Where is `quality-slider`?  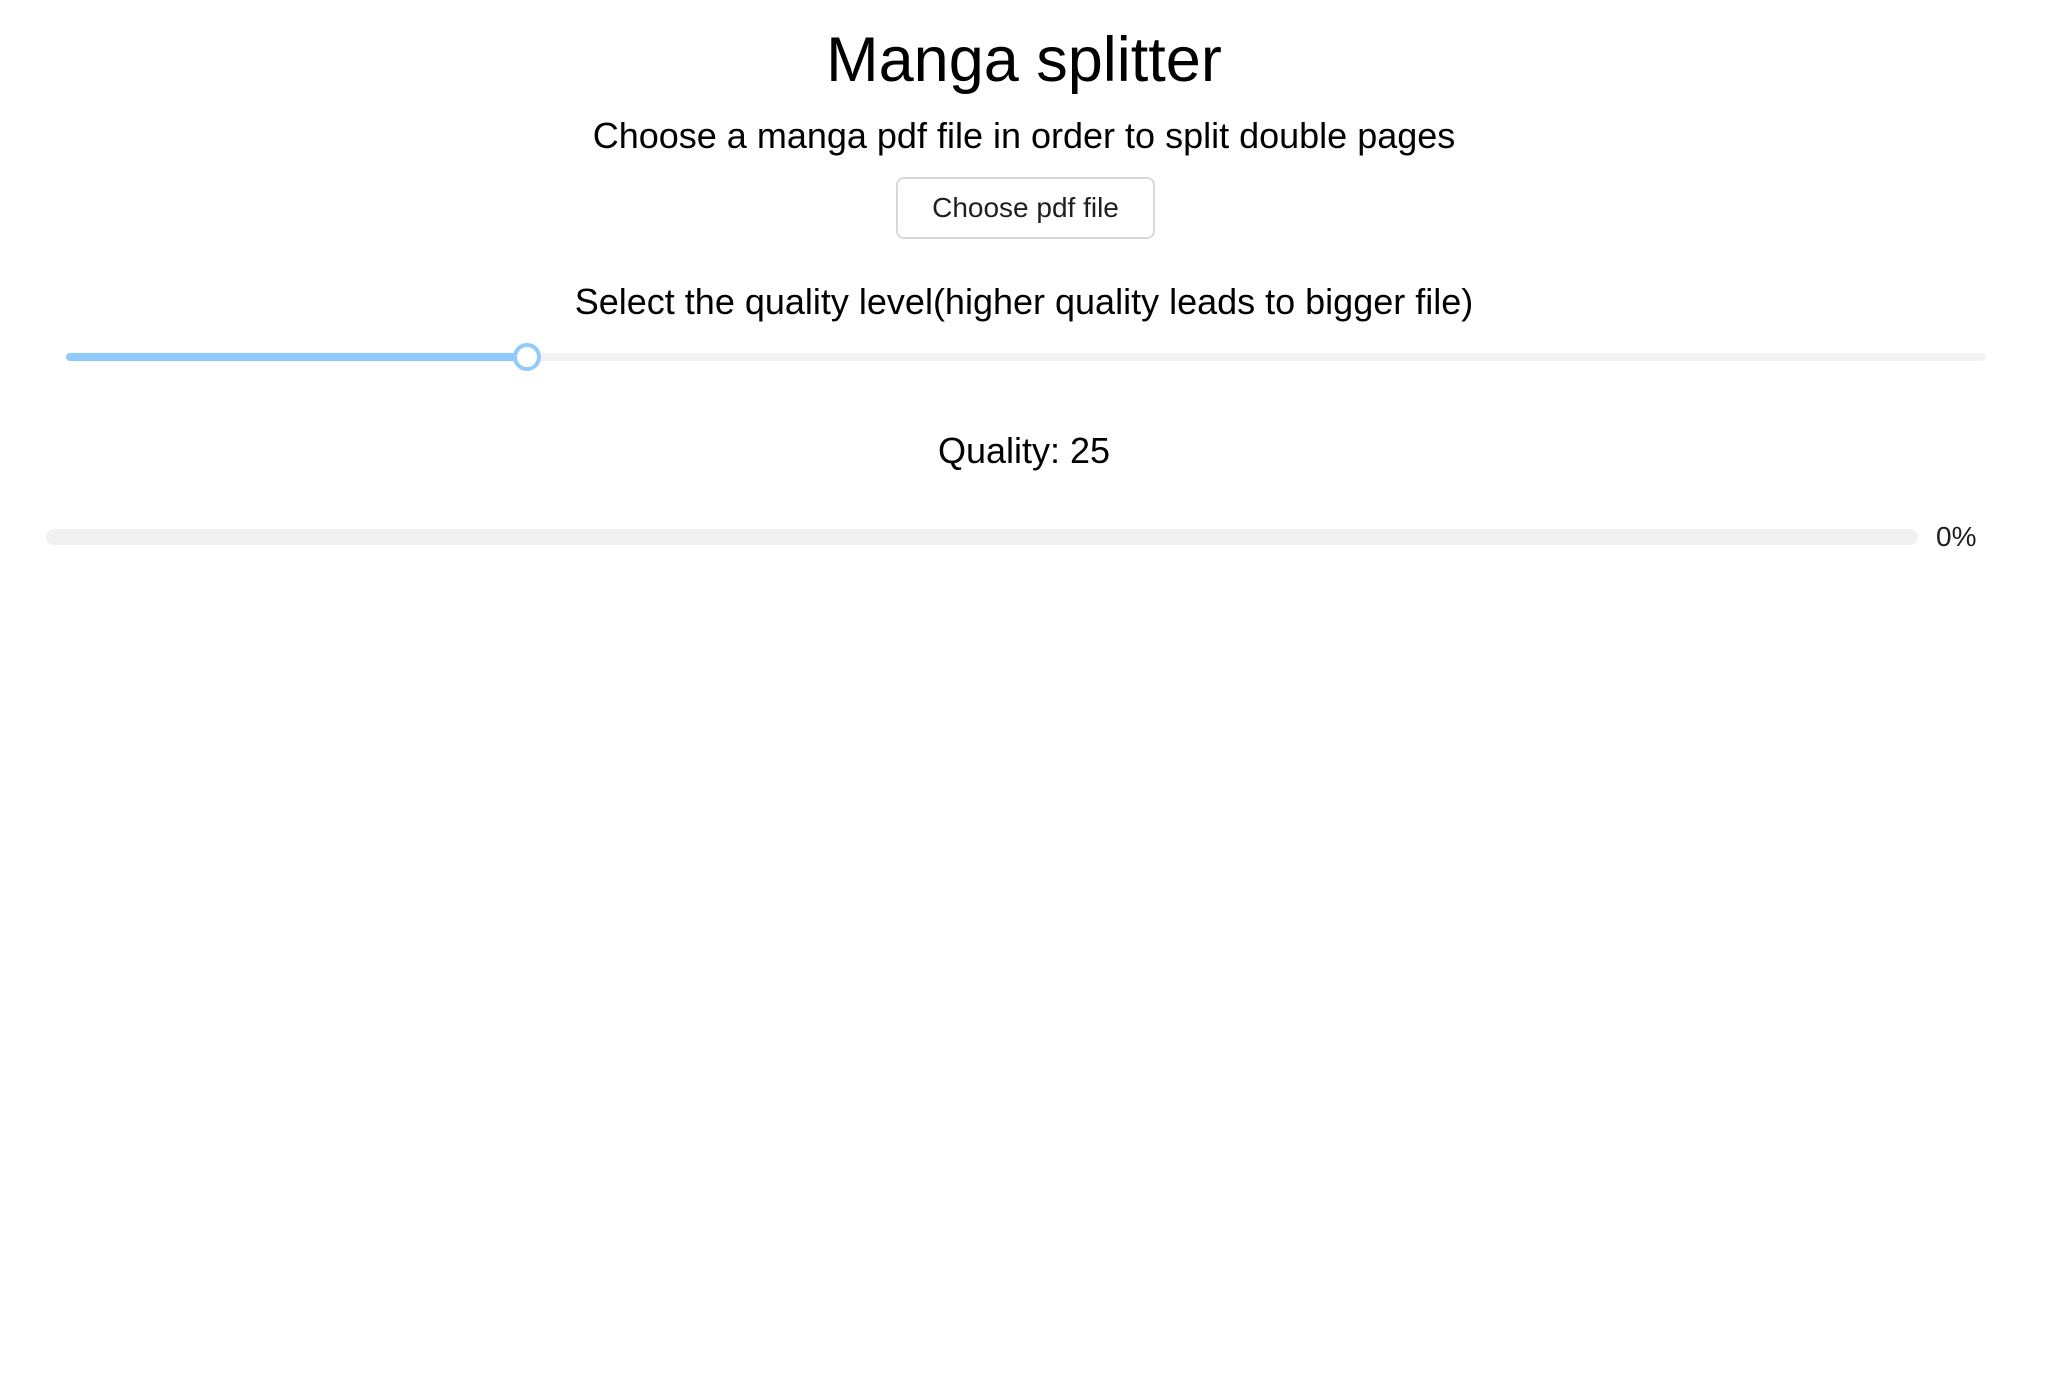 quality-slider is located at coordinates (1026, 357).